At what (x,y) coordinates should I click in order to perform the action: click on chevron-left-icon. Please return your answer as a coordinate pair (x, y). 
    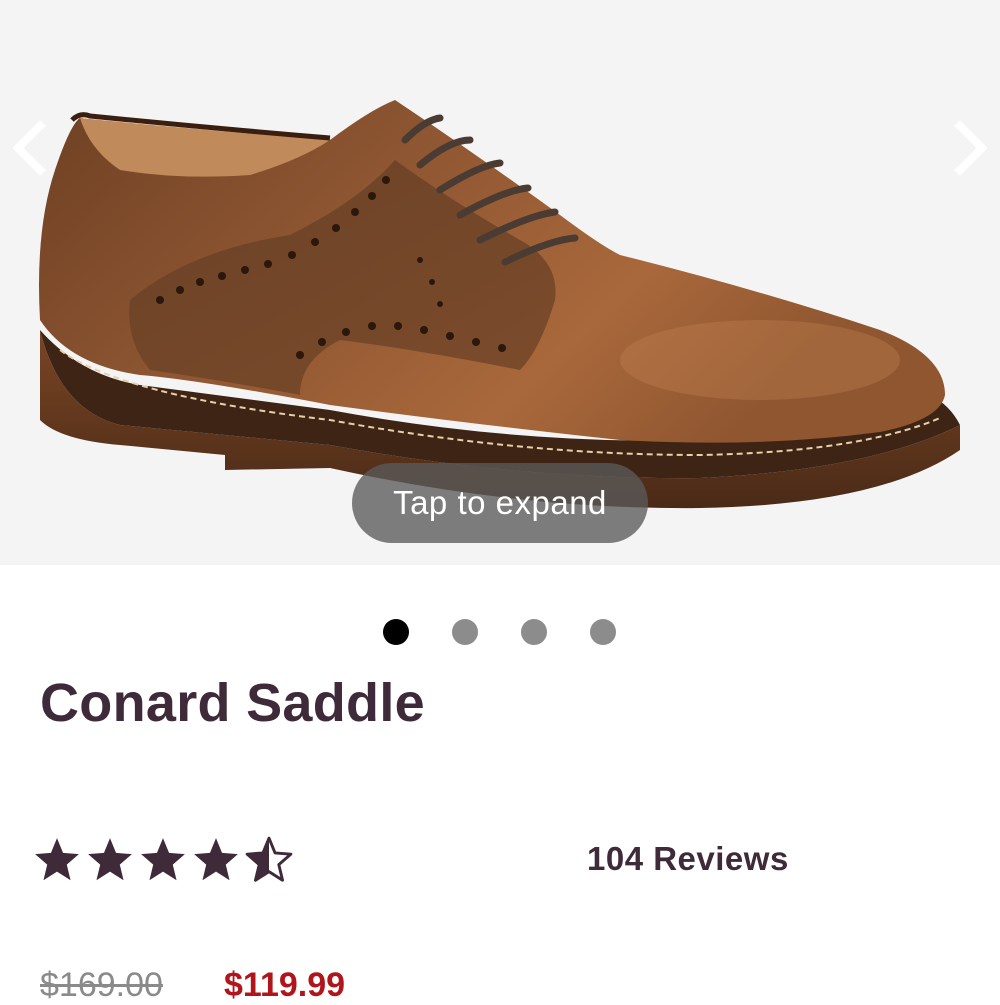
    Looking at the image, I should click on (29, 148).